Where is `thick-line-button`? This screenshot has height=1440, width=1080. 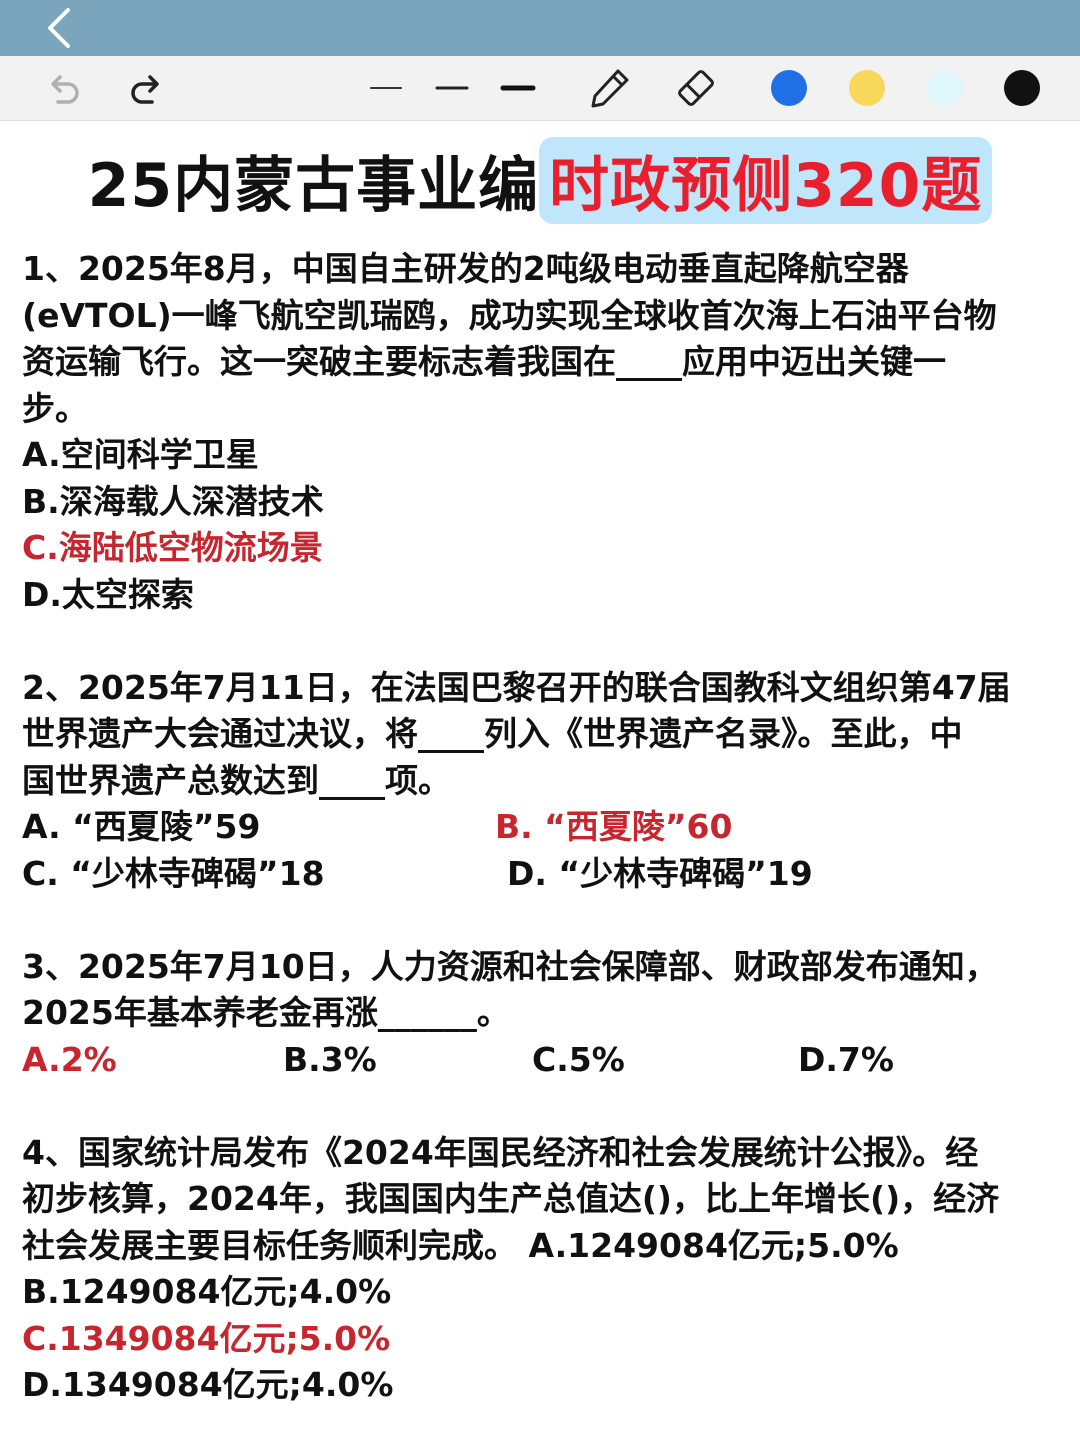
thick-line-button is located at coordinates (518, 88).